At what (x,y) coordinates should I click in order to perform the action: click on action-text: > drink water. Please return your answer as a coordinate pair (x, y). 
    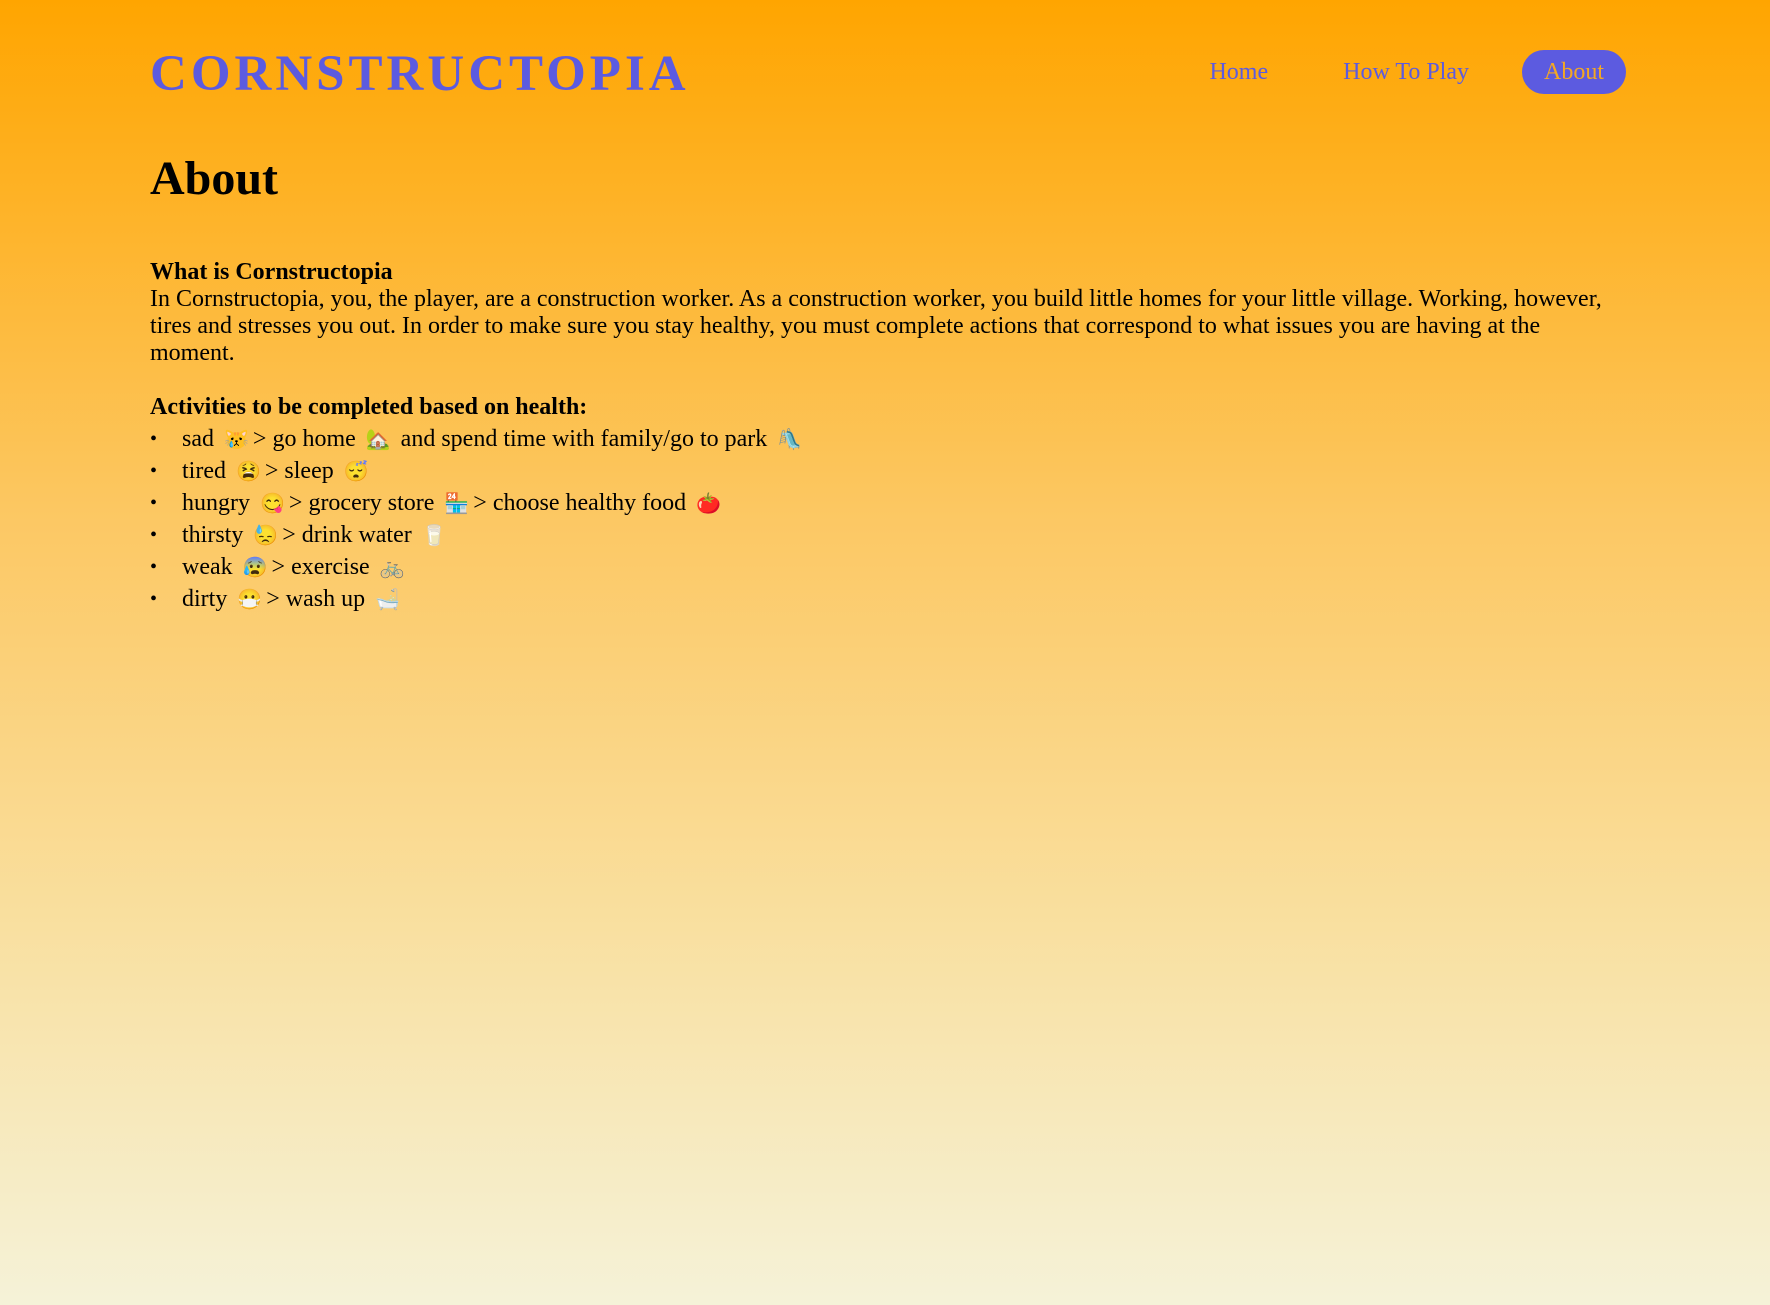
    Looking at the image, I should click on (347, 535).